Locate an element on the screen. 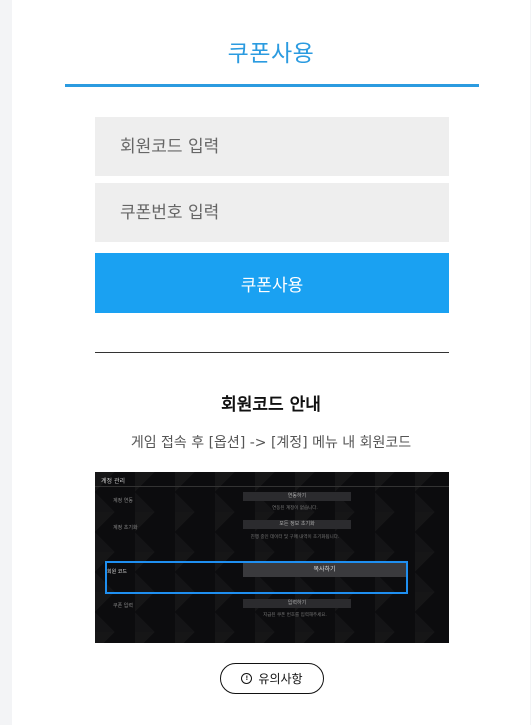 This screenshot has width=531, height=725. screenshot-row-button: 모든 정보 초기화 is located at coordinates (297, 524).